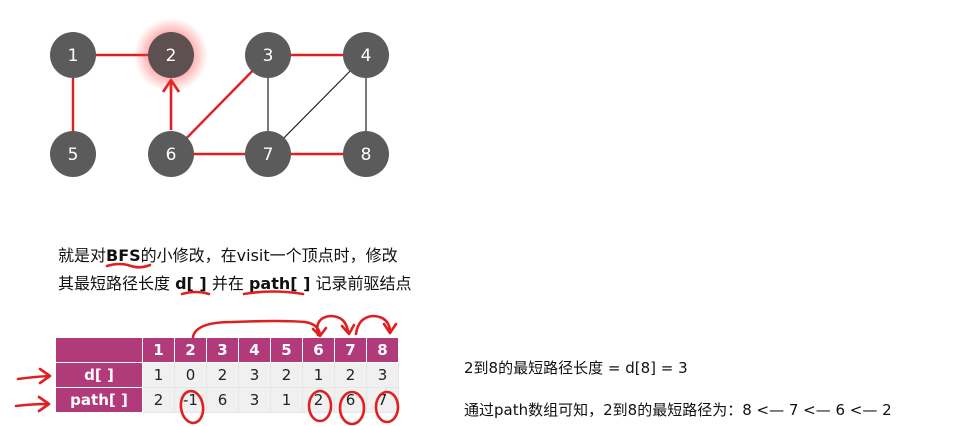  I want to click on node-6-label: 6, so click(171, 155).